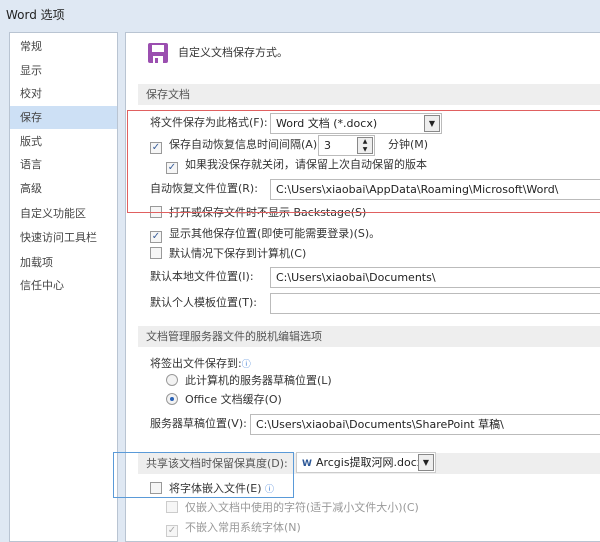  I want to click on template-location-label: 默认个人模板位置(T):, so click(204, 302).